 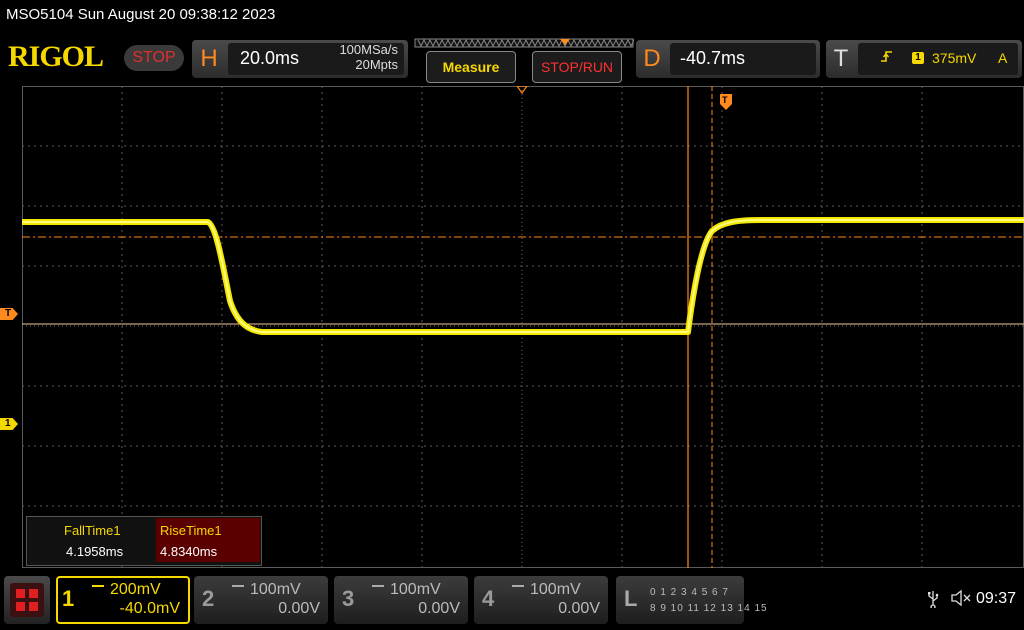 I want to click on rise-time-label: RiseTime1, so click(x=191, y=530).